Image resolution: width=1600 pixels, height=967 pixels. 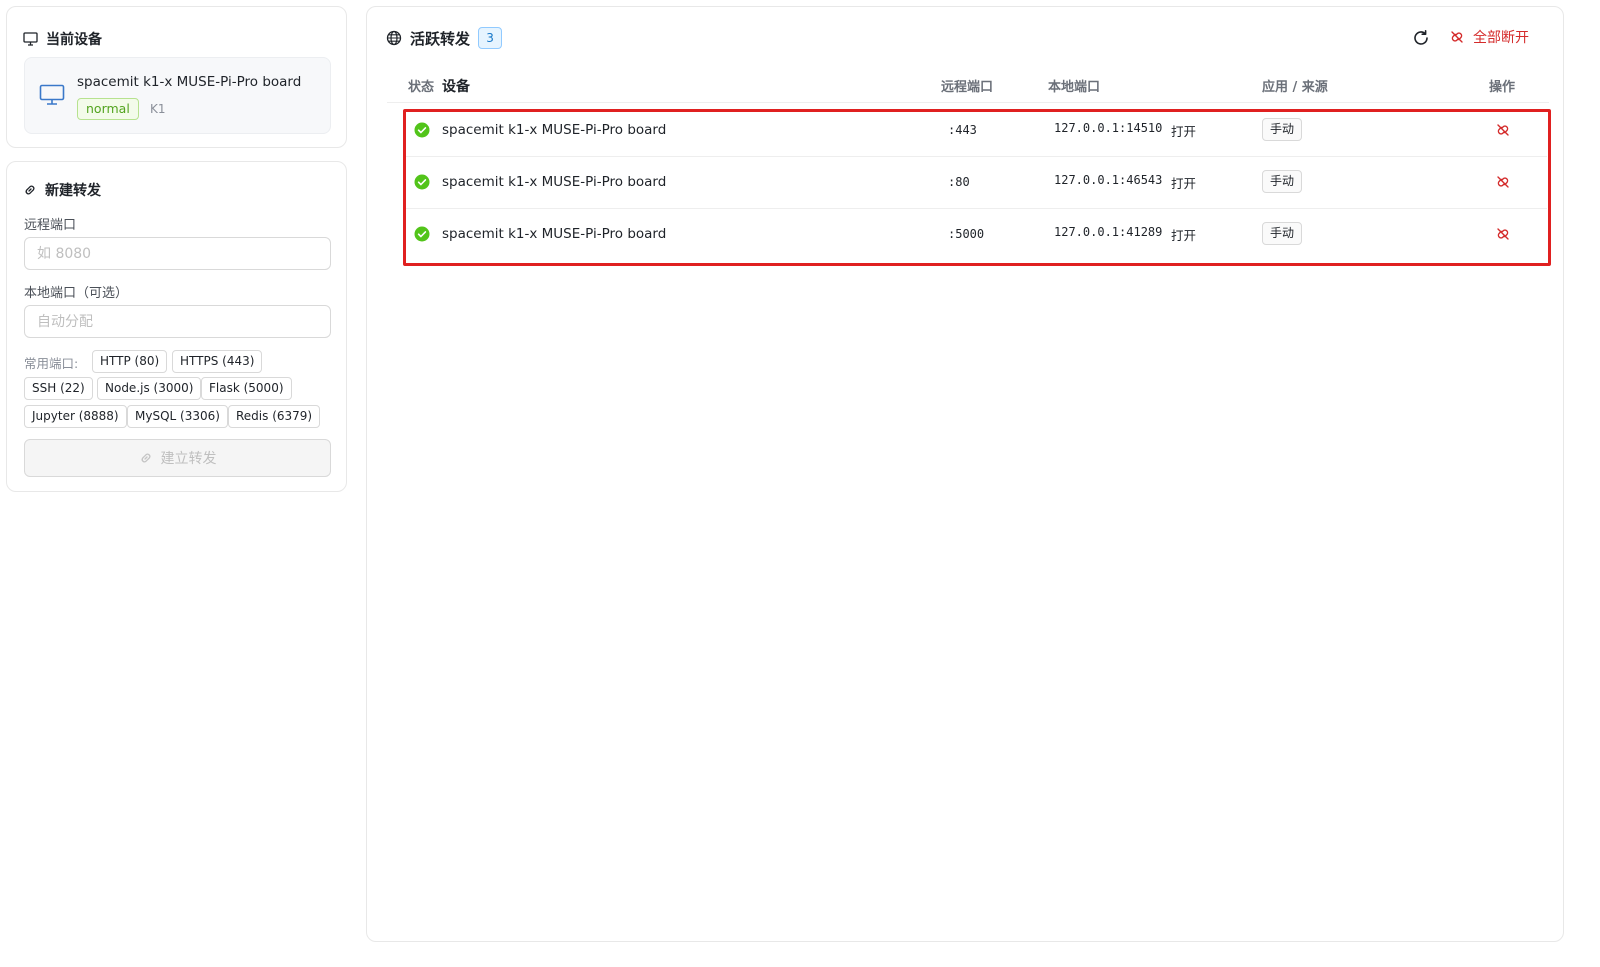 I want to click on port-chip-ssh: SSH (22), so click(x=58, y=388).